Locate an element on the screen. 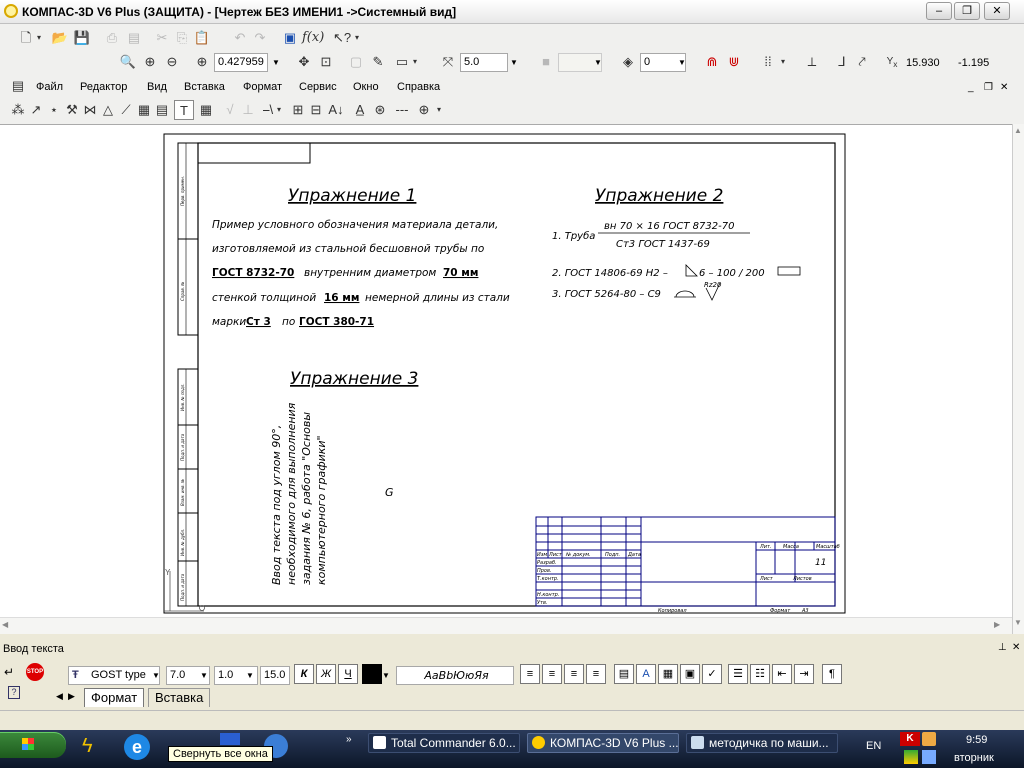 The width and height of the screenshot is (1024, 768). refresh-icon: ▢ is located at coordinates (356, 62).